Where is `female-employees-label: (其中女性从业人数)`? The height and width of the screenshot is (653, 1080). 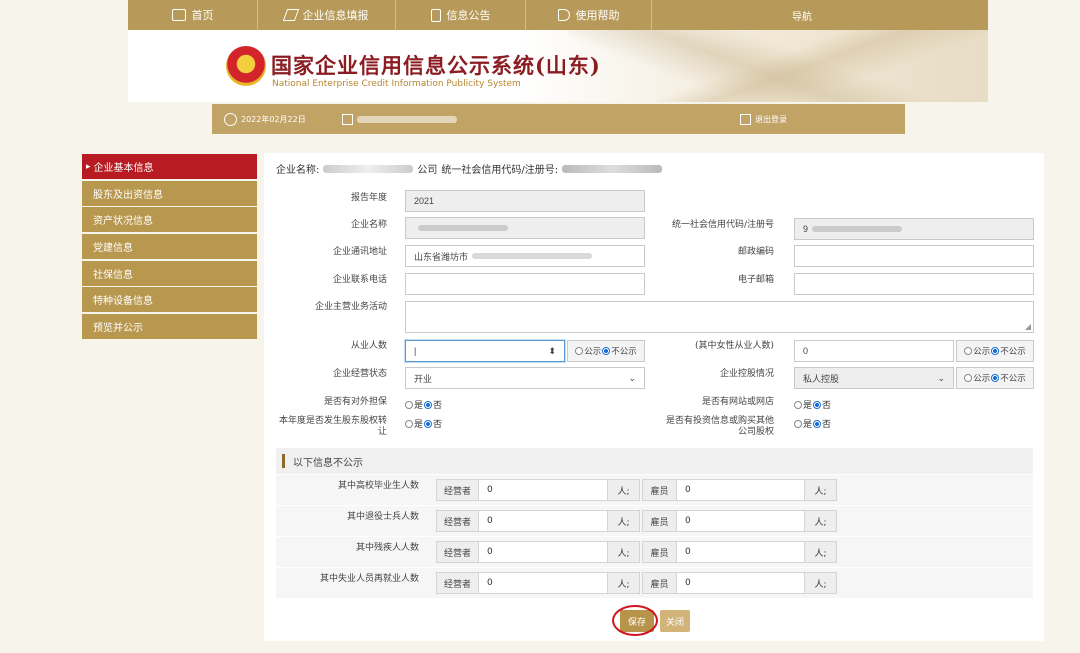
female-employees-label: (其中女性从业人数) is located at coordinates (734, 346).